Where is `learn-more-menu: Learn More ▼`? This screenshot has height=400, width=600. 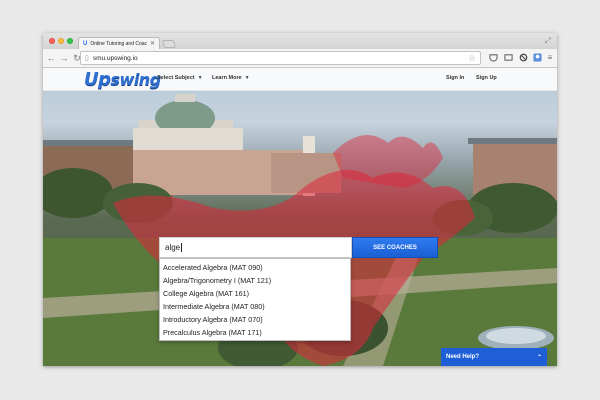
learn-more-menu: Learn More ▼ is located at coordinates (231, 78).